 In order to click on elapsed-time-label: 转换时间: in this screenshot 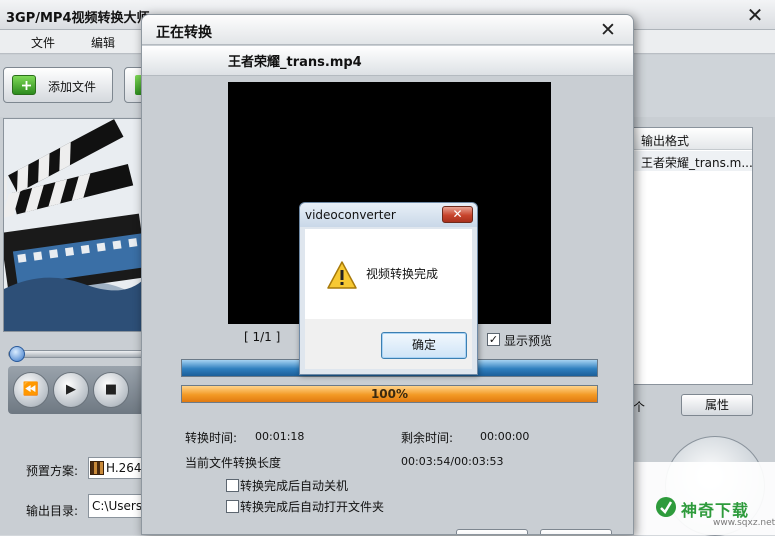, I will do `click(211, 438)`.